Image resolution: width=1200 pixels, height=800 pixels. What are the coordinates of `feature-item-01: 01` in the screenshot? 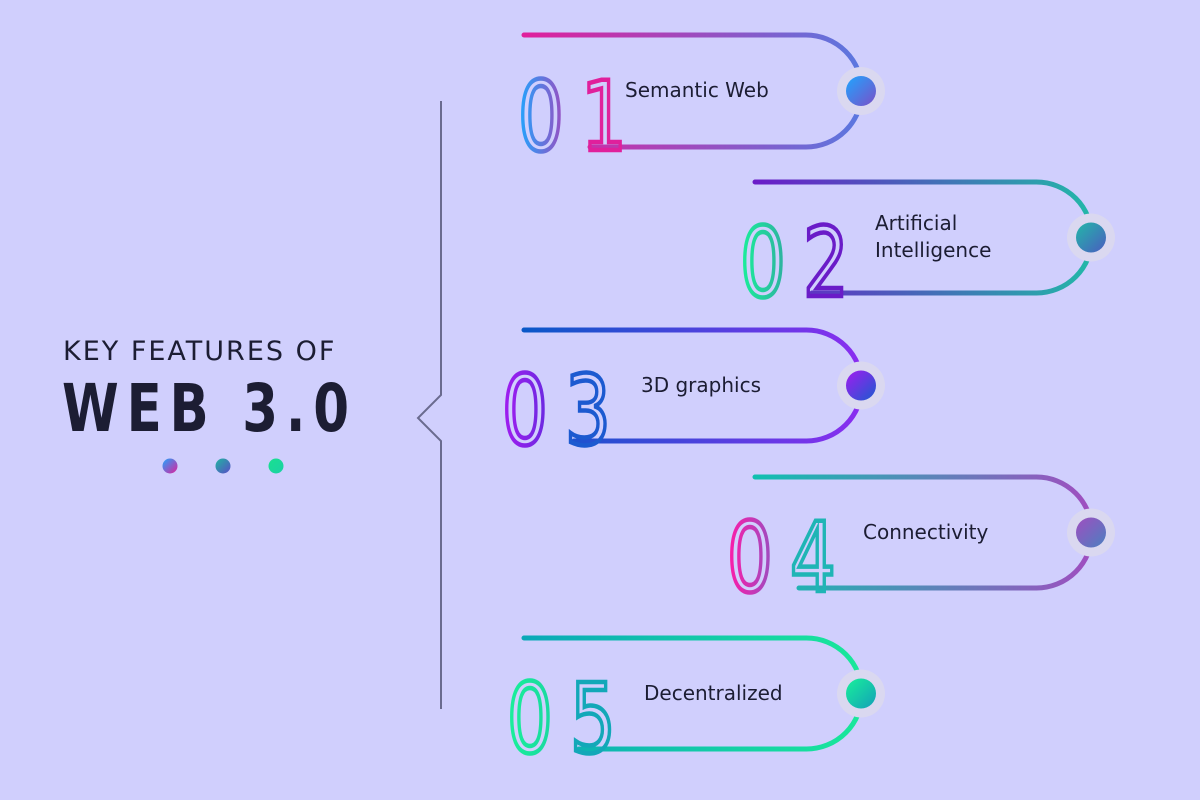 It's located at (700, 104).